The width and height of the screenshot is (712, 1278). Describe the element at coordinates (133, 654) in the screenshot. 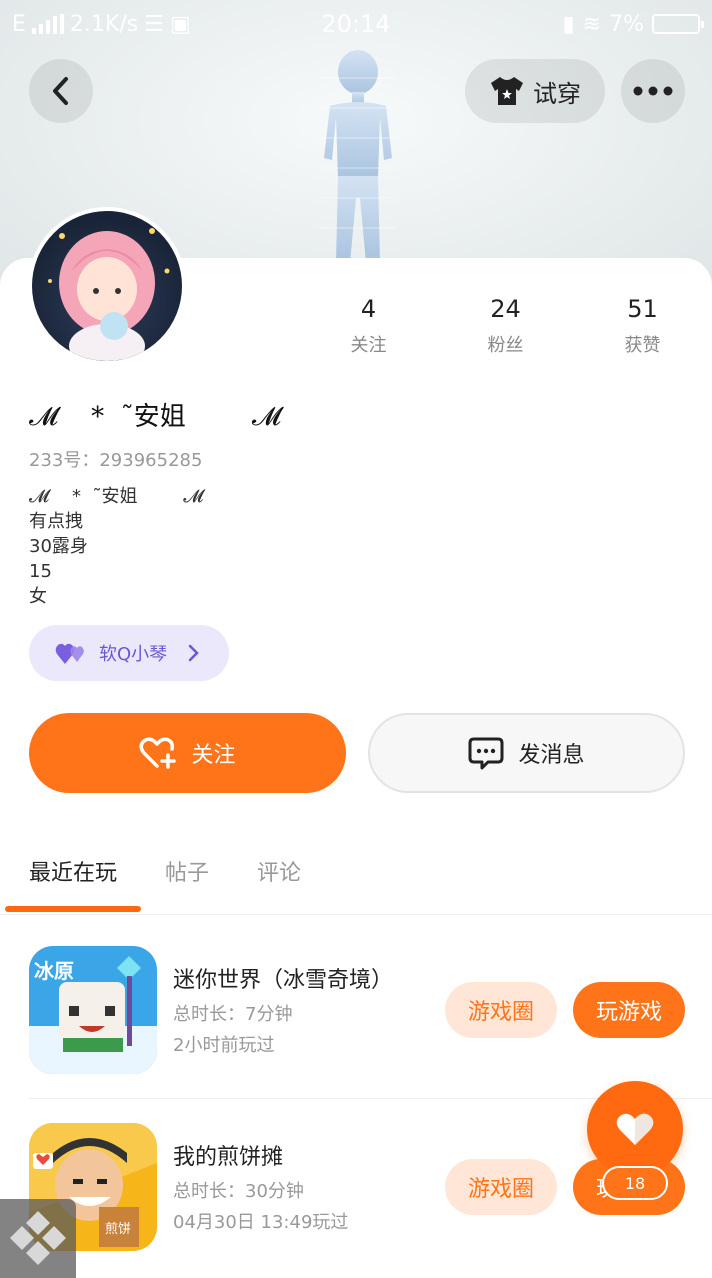

I see `badge-label: 软Q小琴` at that location.